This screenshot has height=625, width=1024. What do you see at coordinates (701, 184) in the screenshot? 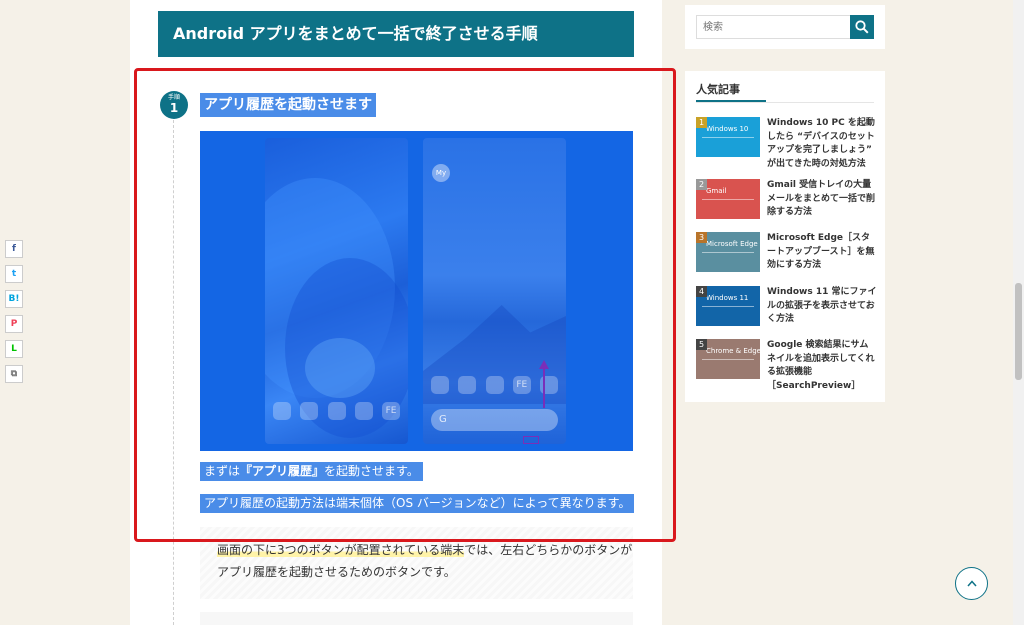
I see `rank-badge: 2` at bounding box center [701, 184].